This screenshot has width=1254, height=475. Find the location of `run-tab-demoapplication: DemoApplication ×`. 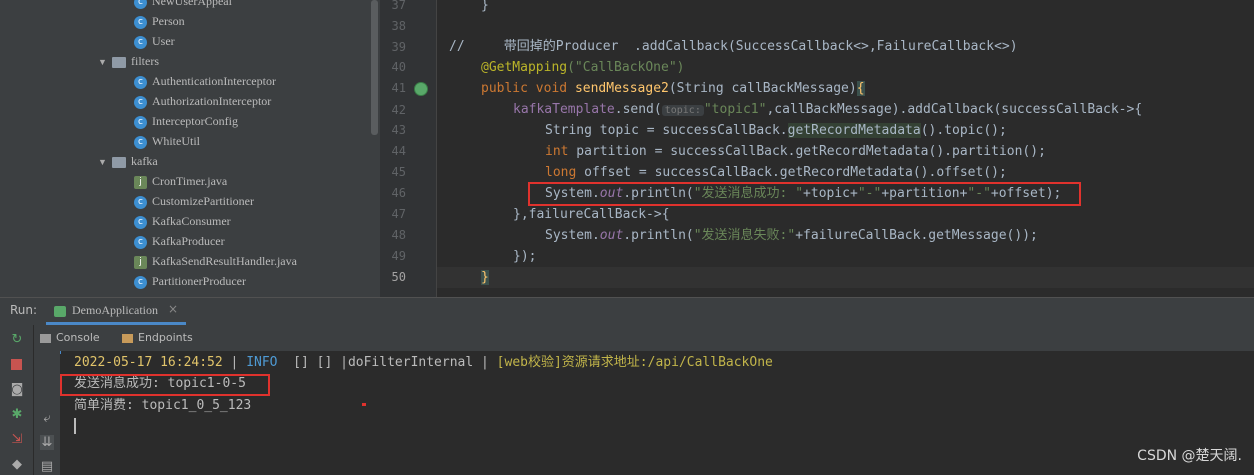

run-tab-demoapplication: DemoApplication × is located at coordinates (116, 311).